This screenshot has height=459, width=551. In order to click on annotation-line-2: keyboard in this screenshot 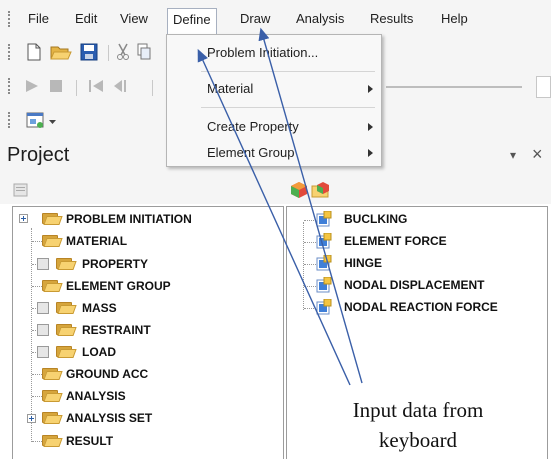, I will do `click(418, 440)`.